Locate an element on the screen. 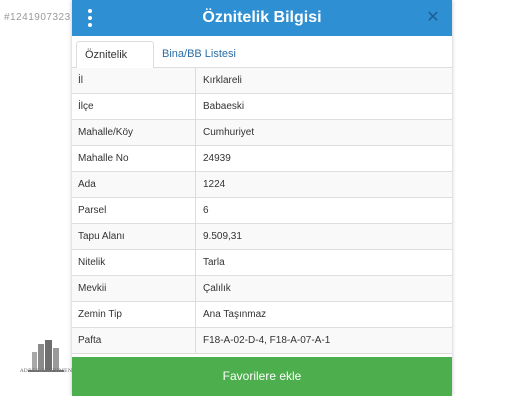 The image size is (528, 396). attribute-value: F18-A-02-D-4, F18-A-07-A-1 is located at coordinates (267, 340).